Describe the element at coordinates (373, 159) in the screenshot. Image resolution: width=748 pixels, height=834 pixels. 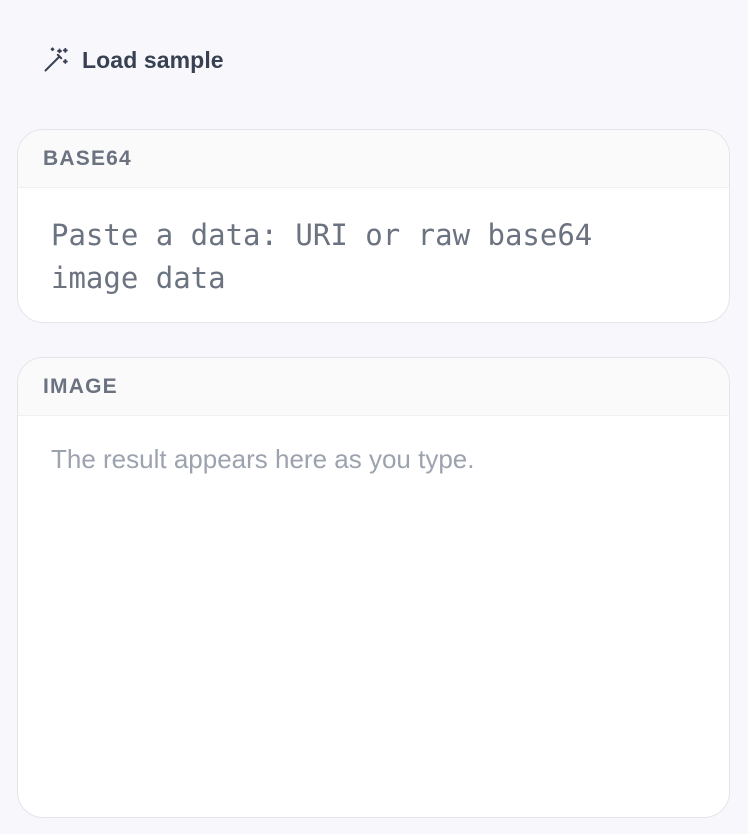
I see `base64-panel-header: BASE64` at that location.